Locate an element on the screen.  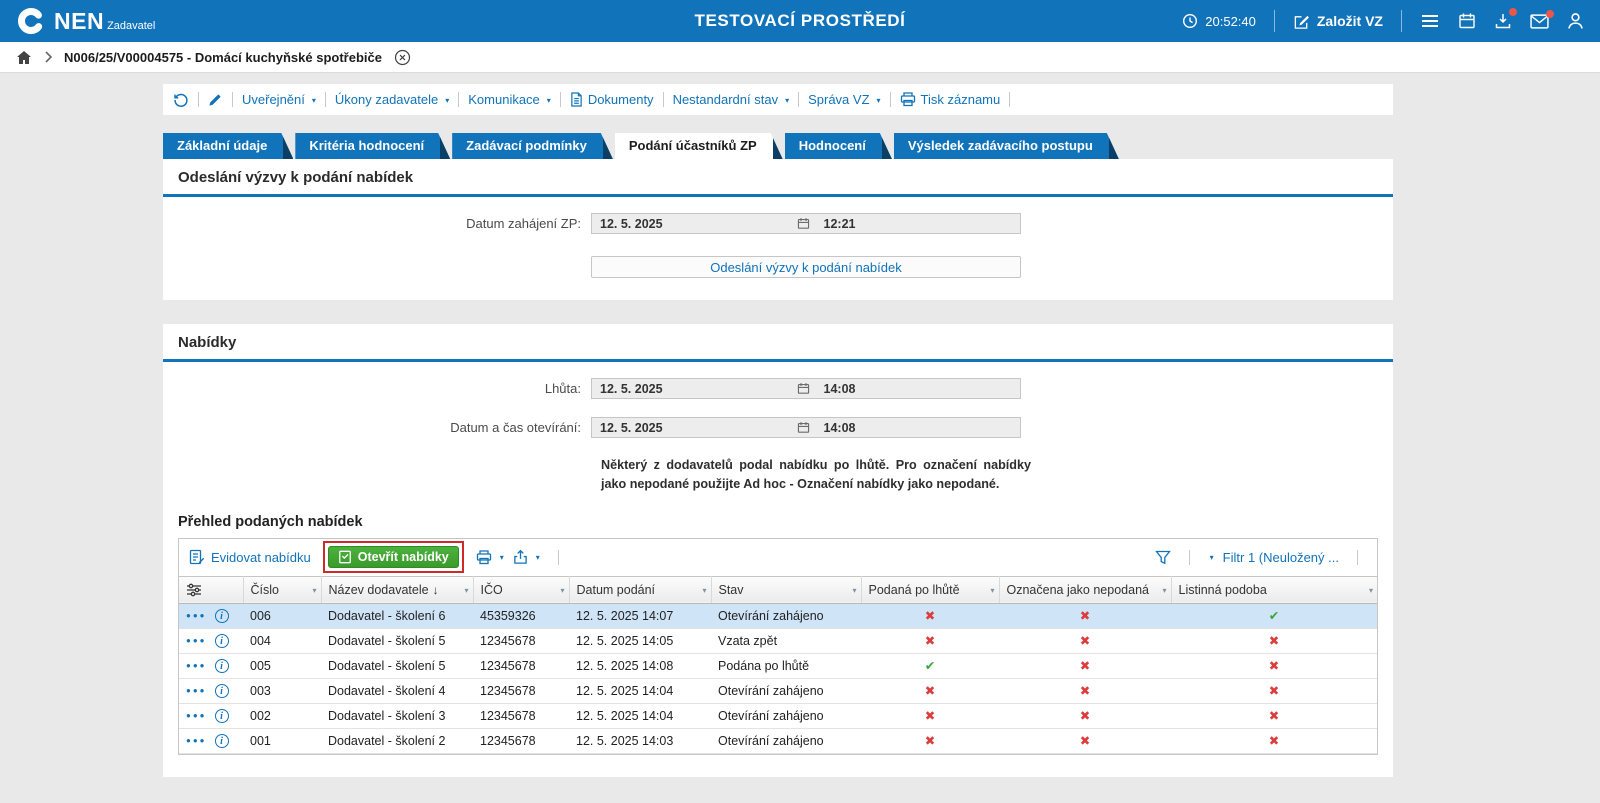
lhuta-input: 12. 5. 2025 14:08 is located at coordinates (806, 388).